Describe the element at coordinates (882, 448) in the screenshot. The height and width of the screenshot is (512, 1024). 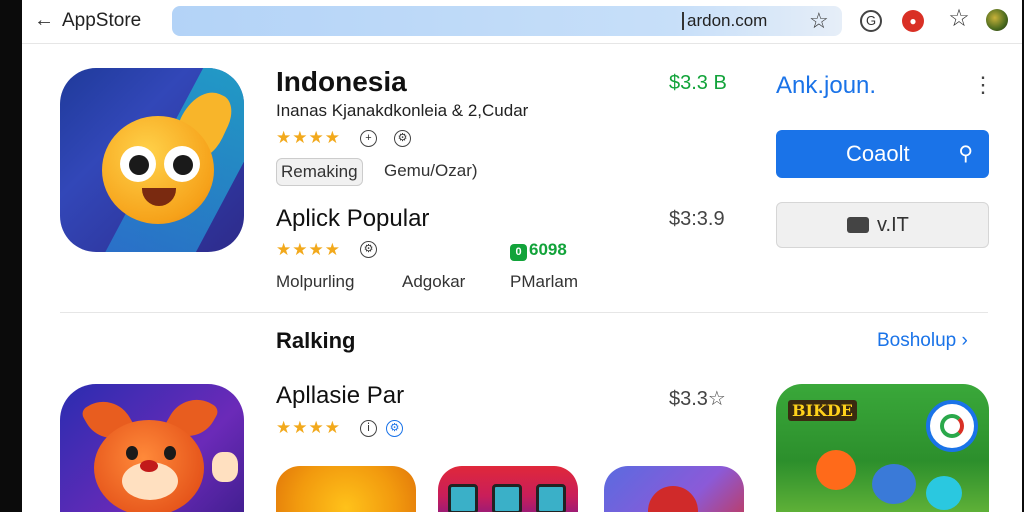
I see `game-banner: BIKDE` at that location.